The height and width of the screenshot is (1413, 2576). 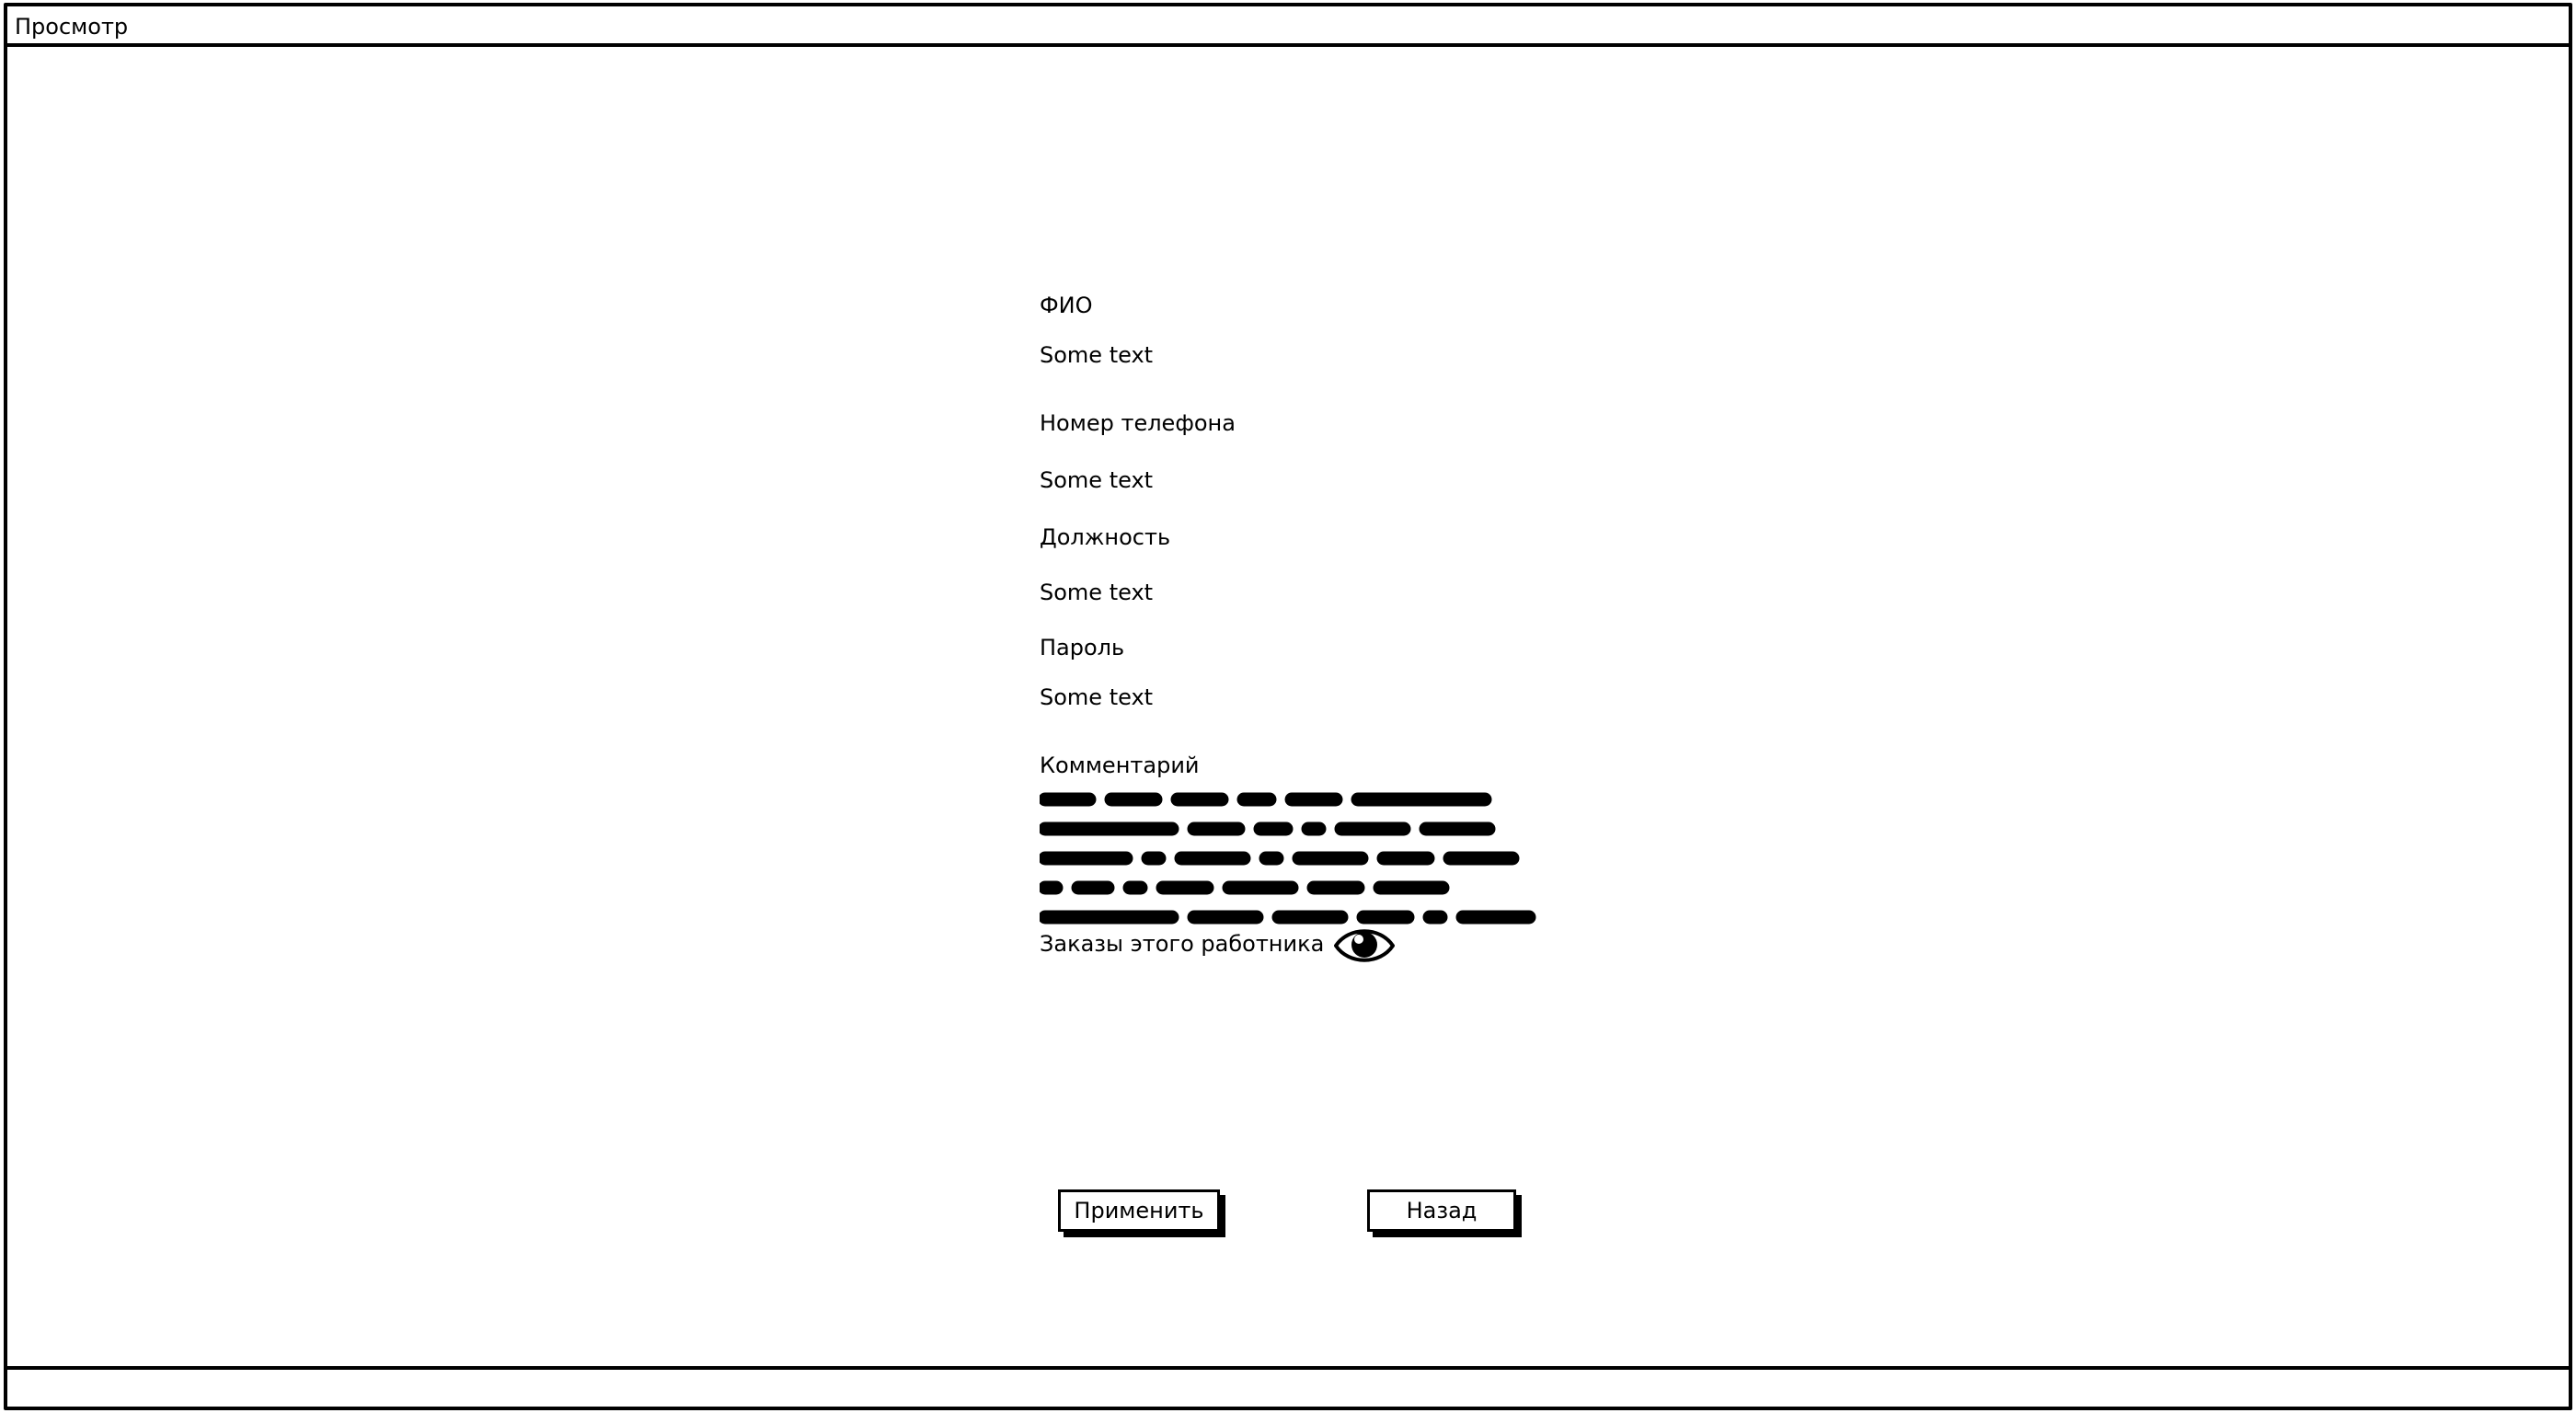 I want to click on window-title: Просмотр, so click(x=72, y=27).